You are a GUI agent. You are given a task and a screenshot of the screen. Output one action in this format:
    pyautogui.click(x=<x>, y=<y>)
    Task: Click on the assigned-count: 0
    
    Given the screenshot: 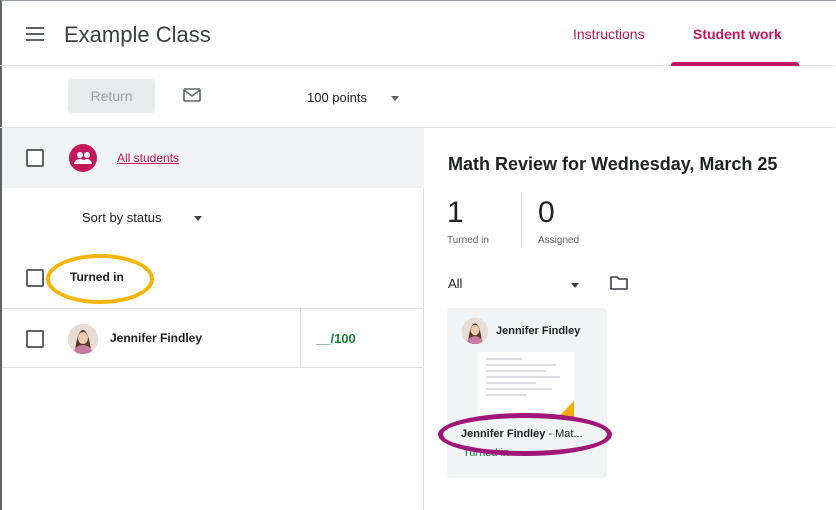 What is the action you would take?
    pyautogui.click(x=546, y=213)
    